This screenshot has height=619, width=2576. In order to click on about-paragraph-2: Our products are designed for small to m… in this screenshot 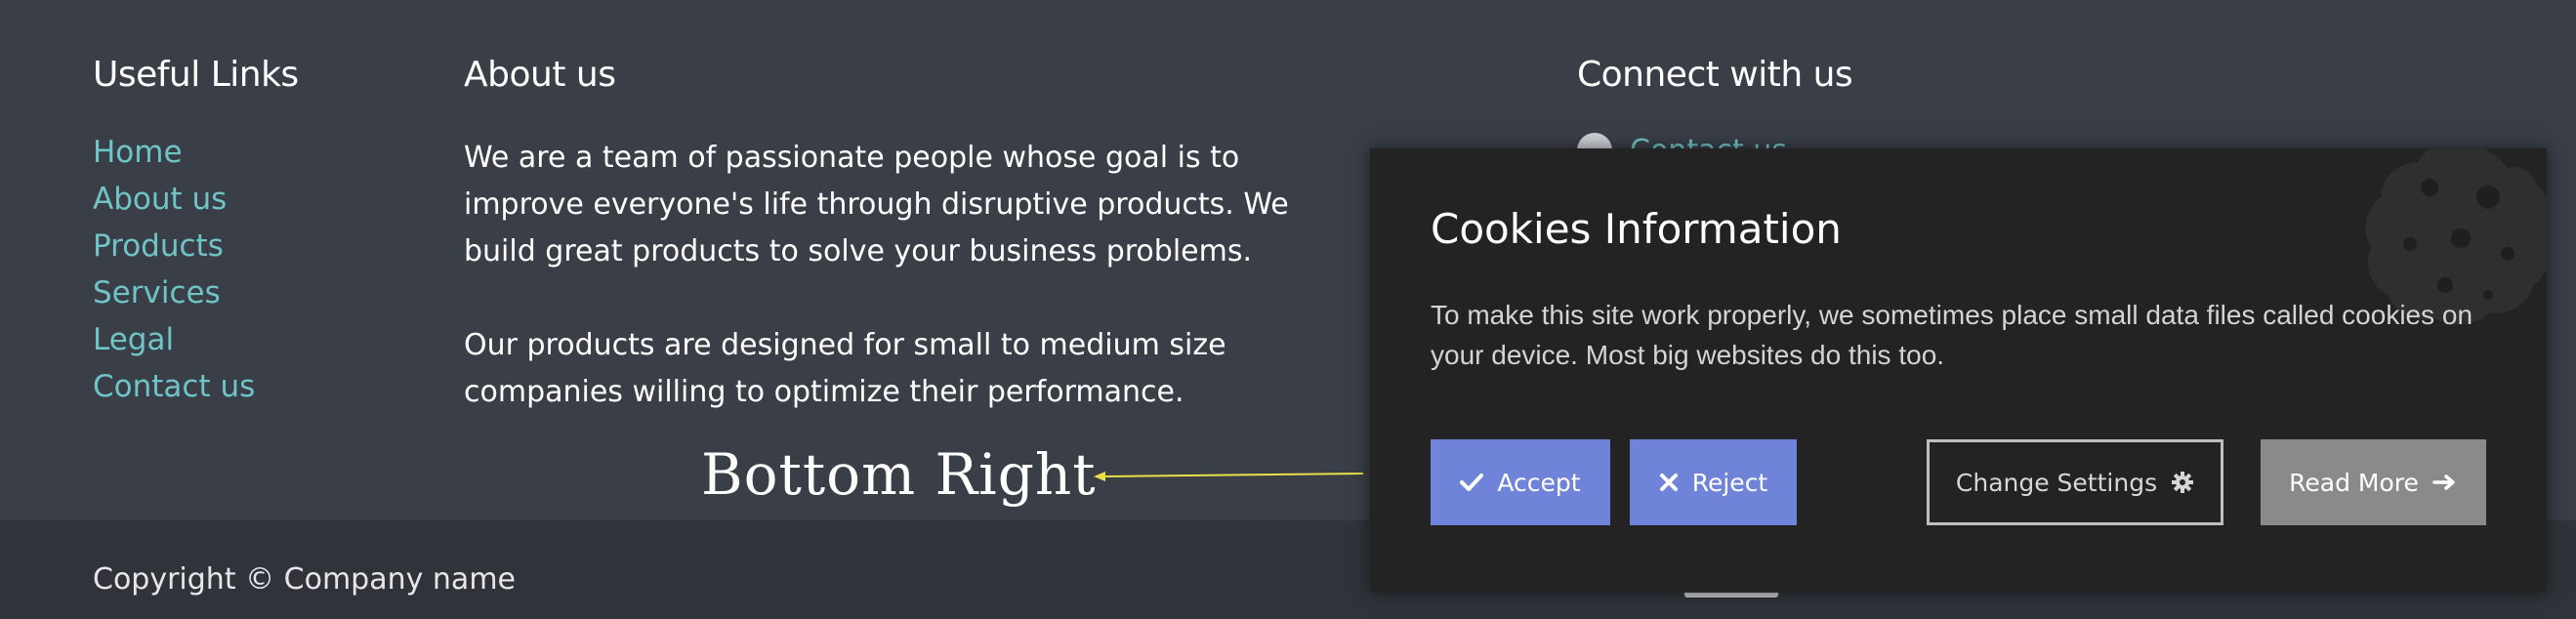, I will do `click(845, 369)`.